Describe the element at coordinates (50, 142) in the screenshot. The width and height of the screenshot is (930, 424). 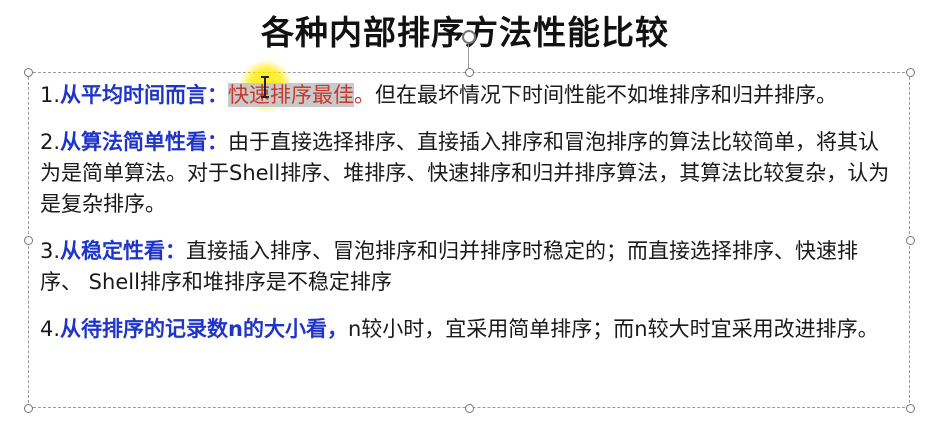
I see `paragraph-number: 2.` at that location.